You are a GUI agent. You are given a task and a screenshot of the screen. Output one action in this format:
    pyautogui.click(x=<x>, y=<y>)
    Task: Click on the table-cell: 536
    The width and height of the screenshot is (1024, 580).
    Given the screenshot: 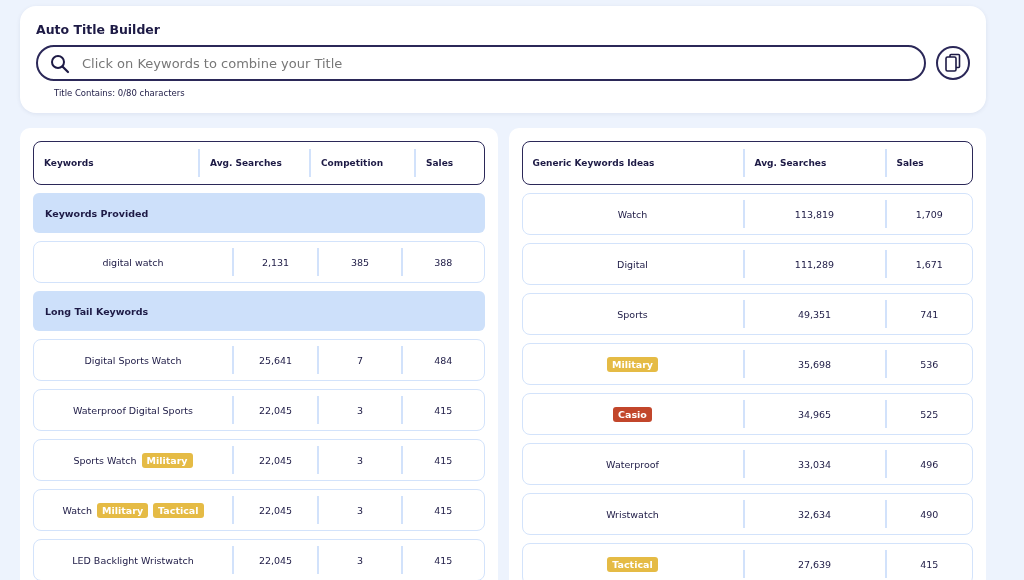 What is the action you would take?
    pyautogui.click(x=928, y=364)
    